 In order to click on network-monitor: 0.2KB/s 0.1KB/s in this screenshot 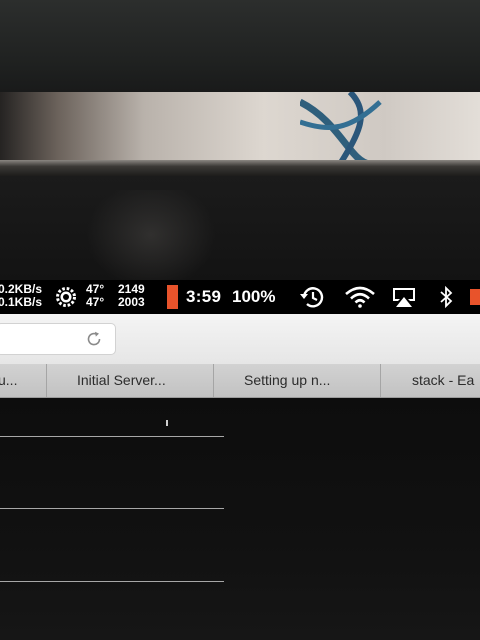, I will do `click(21, 296)`.